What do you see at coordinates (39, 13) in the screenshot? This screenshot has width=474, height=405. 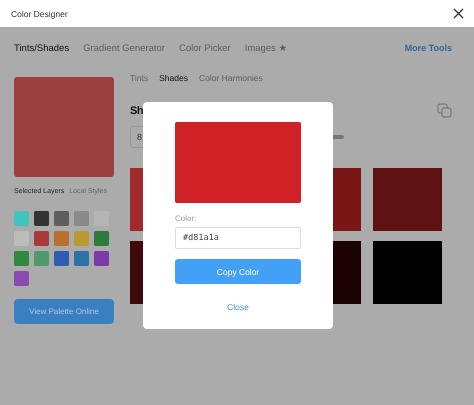 I see `window-title: Color Designer` at bounding box center [39, 13].